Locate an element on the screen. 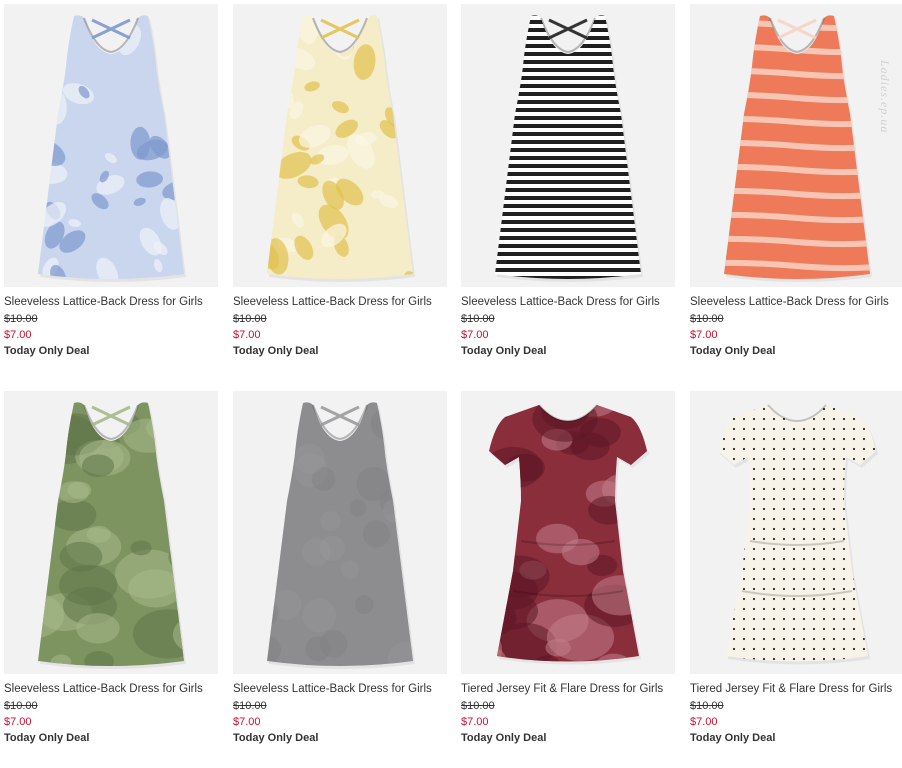 Image resolution: width=902 pixels, height=768 pixels. watermark: Ladies.ep.ua is located at coordinates (885, 97).